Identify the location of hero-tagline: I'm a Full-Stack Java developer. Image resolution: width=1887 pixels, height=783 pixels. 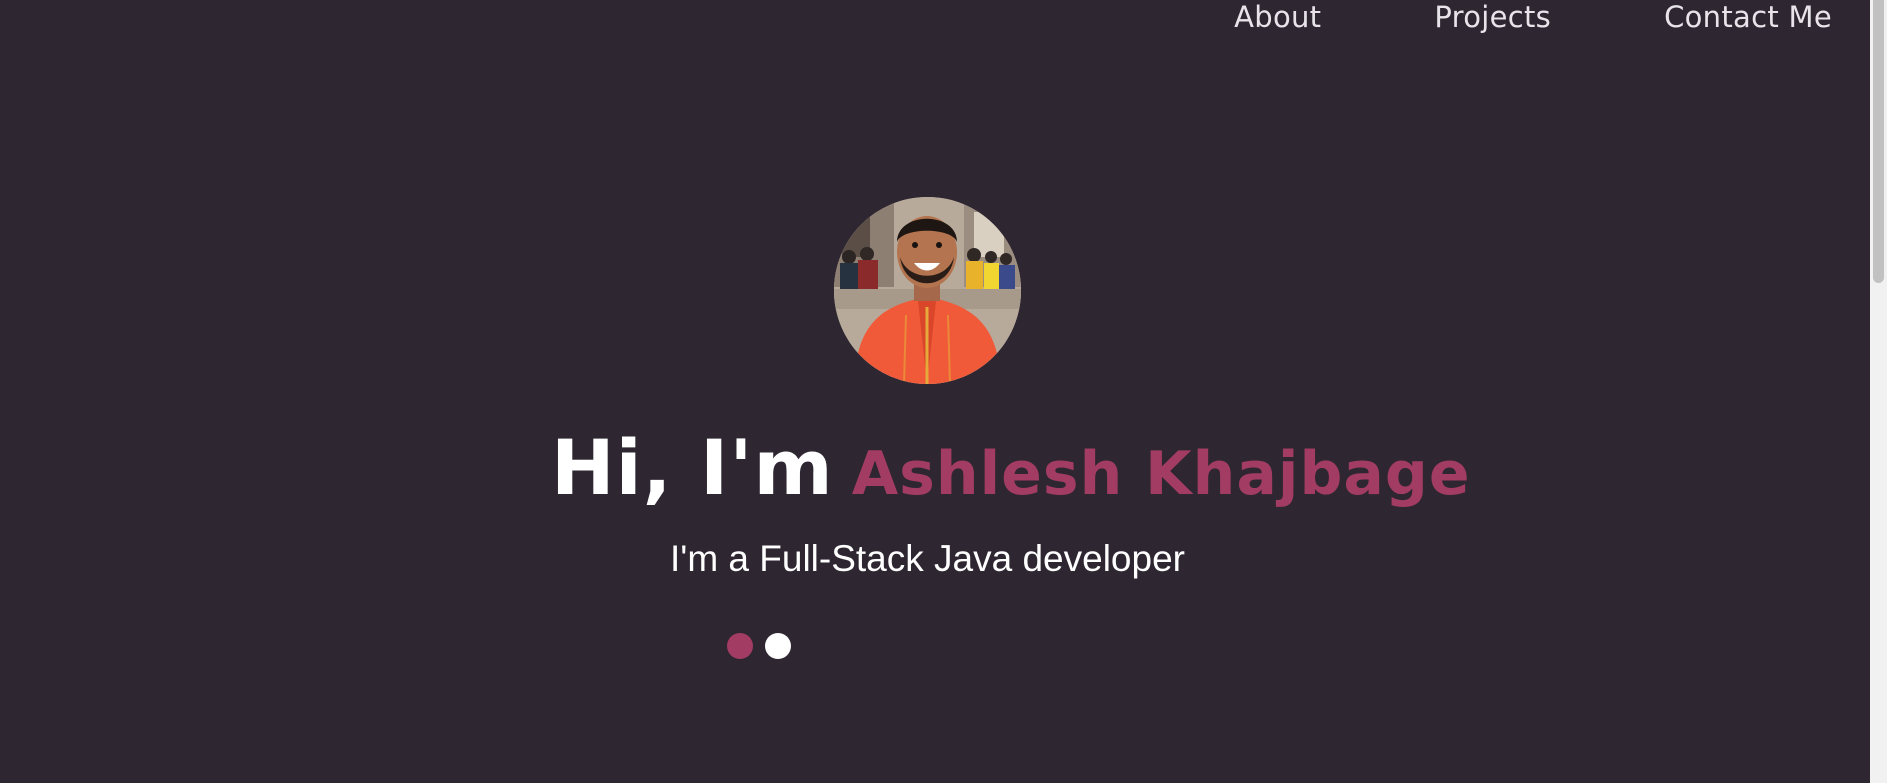
(927, 558).